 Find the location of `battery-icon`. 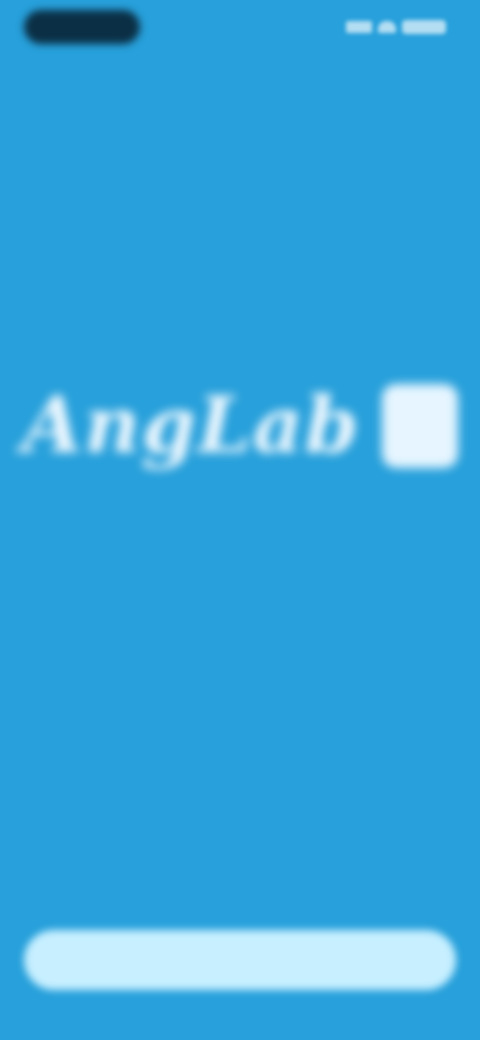

battery-icon is located at coordinates (424, 27).